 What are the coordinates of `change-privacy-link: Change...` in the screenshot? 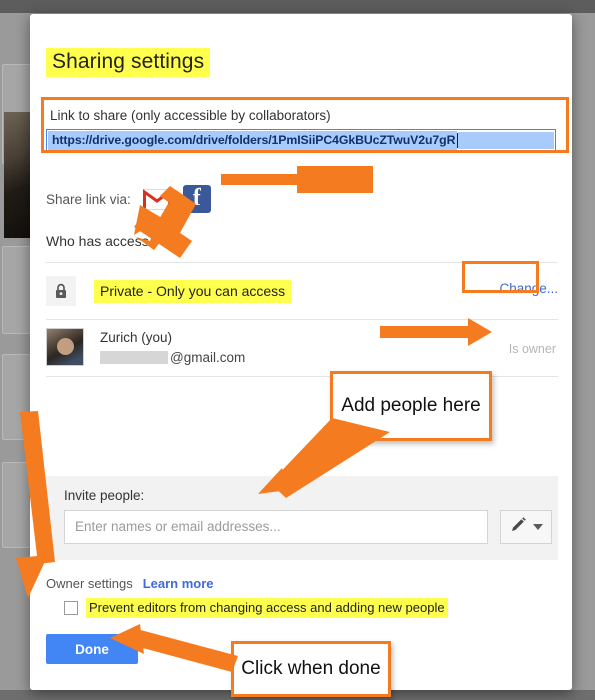 It's located at (528, 288).